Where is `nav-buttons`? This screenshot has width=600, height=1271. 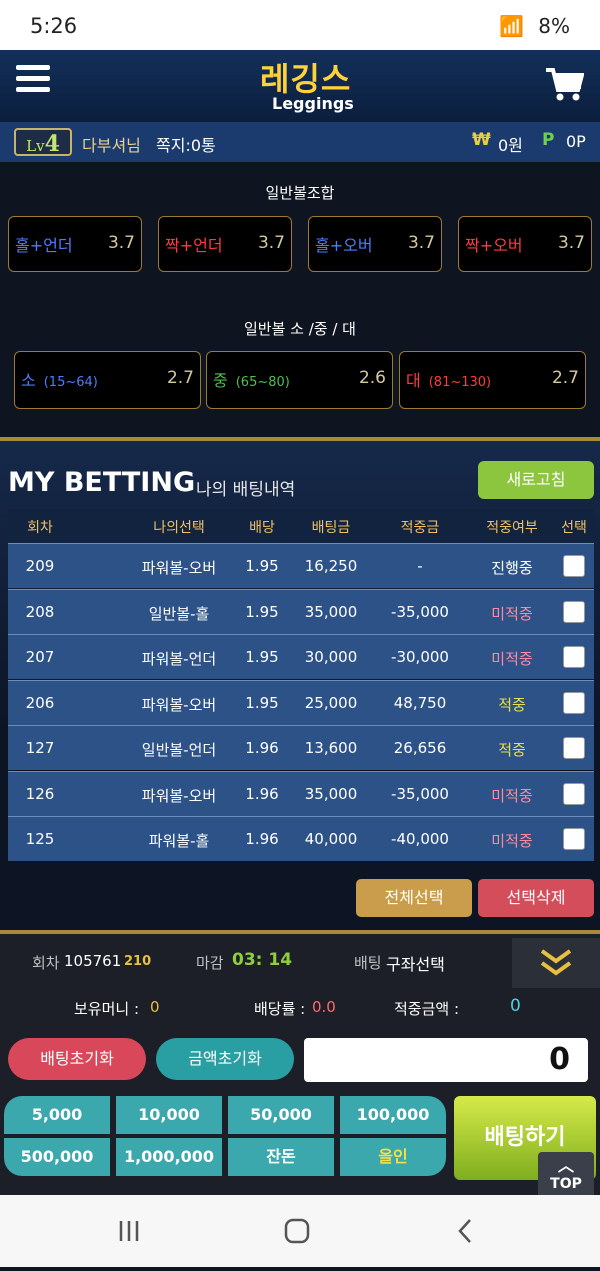
nav-buttons is located at coordinates (295, 1231).